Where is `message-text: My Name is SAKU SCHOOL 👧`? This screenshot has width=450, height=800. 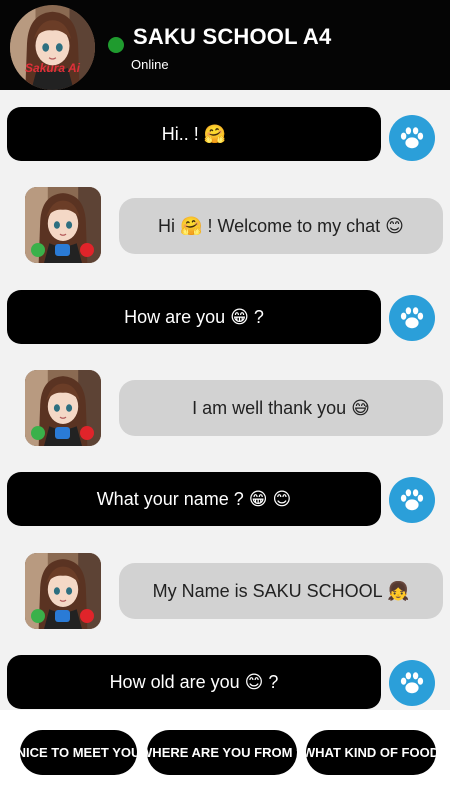
message-text: My Name is SAKU SCHOOL 👧 is located at coordinates (281, 590).